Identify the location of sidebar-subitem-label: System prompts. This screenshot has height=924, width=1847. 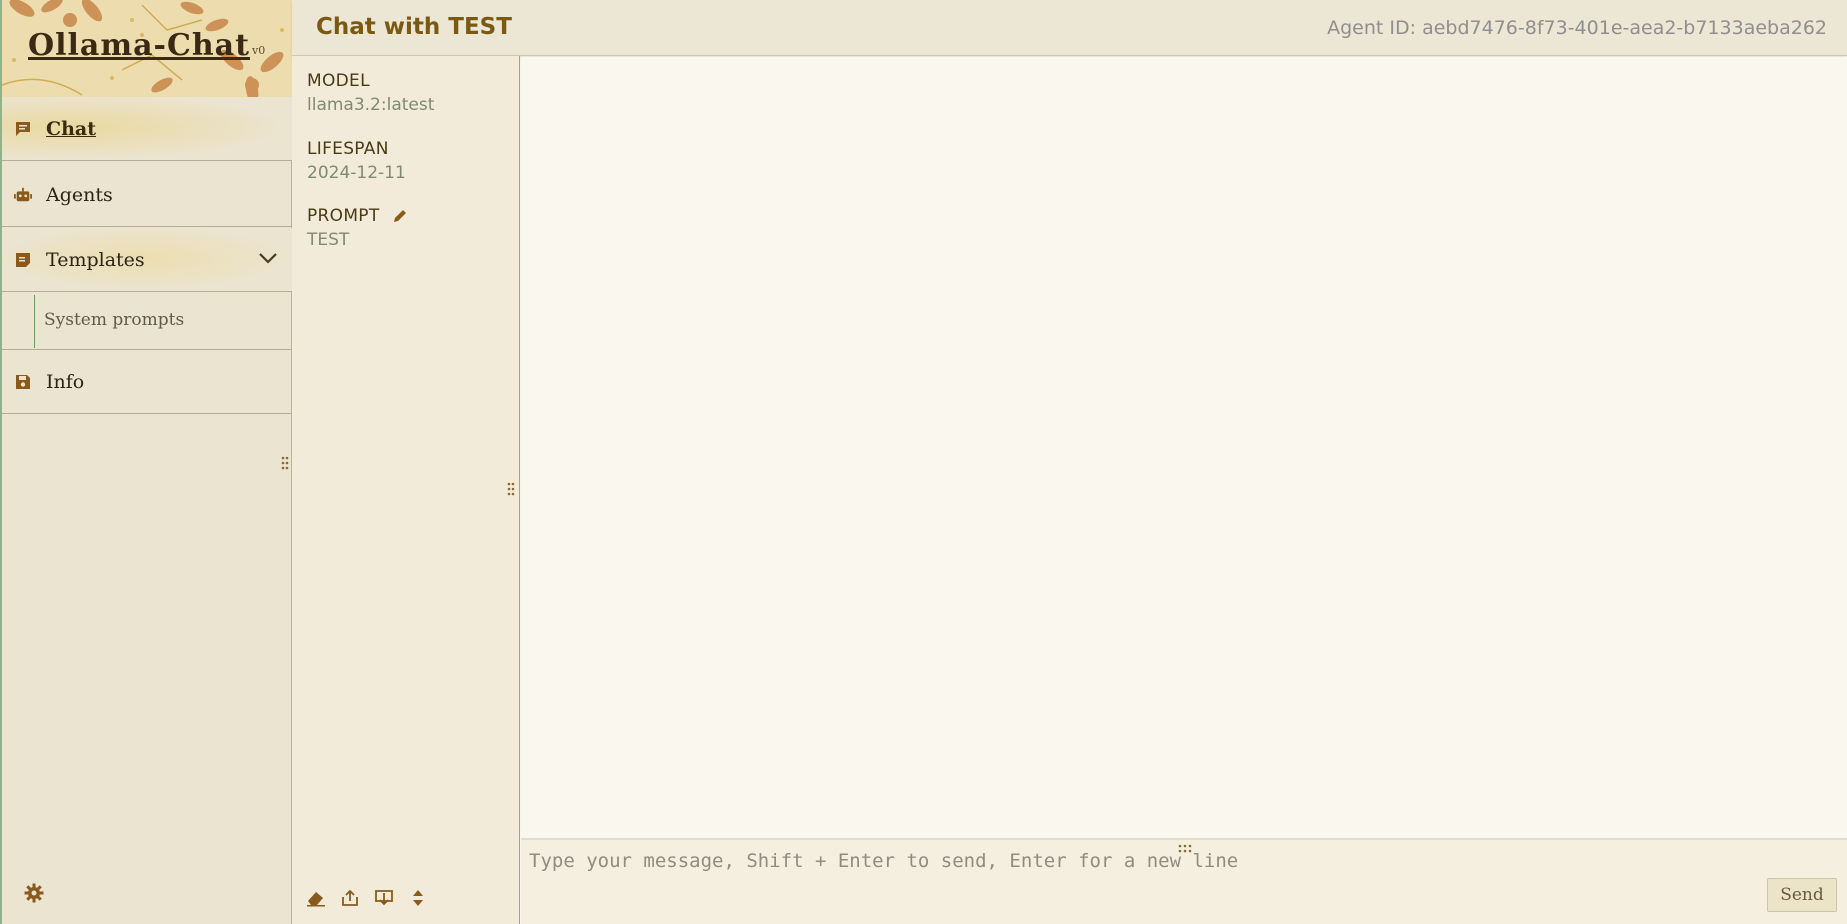
(114, 320).